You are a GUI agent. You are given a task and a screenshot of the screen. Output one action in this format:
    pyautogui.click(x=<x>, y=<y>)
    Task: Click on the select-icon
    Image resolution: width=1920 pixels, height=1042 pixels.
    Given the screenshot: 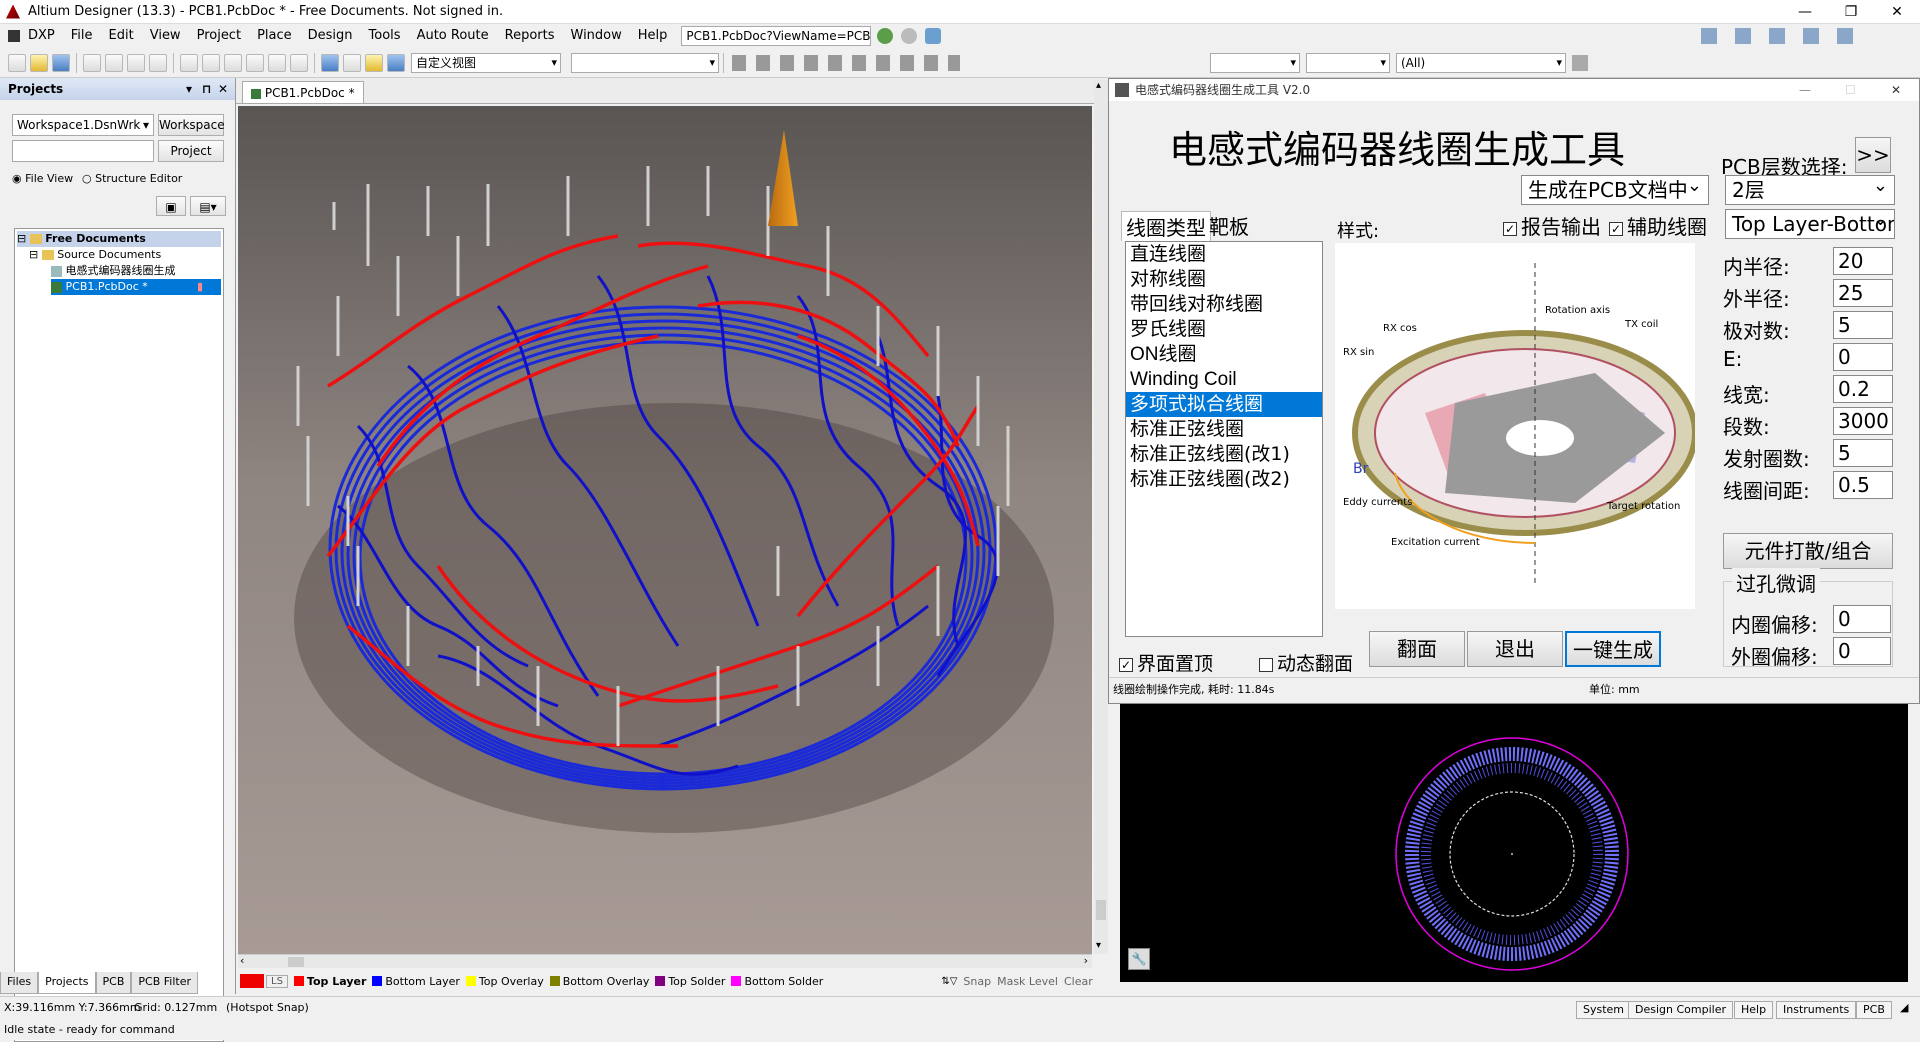 What is the action you would take?
    pyautogui.click(x=255, y=62)
    